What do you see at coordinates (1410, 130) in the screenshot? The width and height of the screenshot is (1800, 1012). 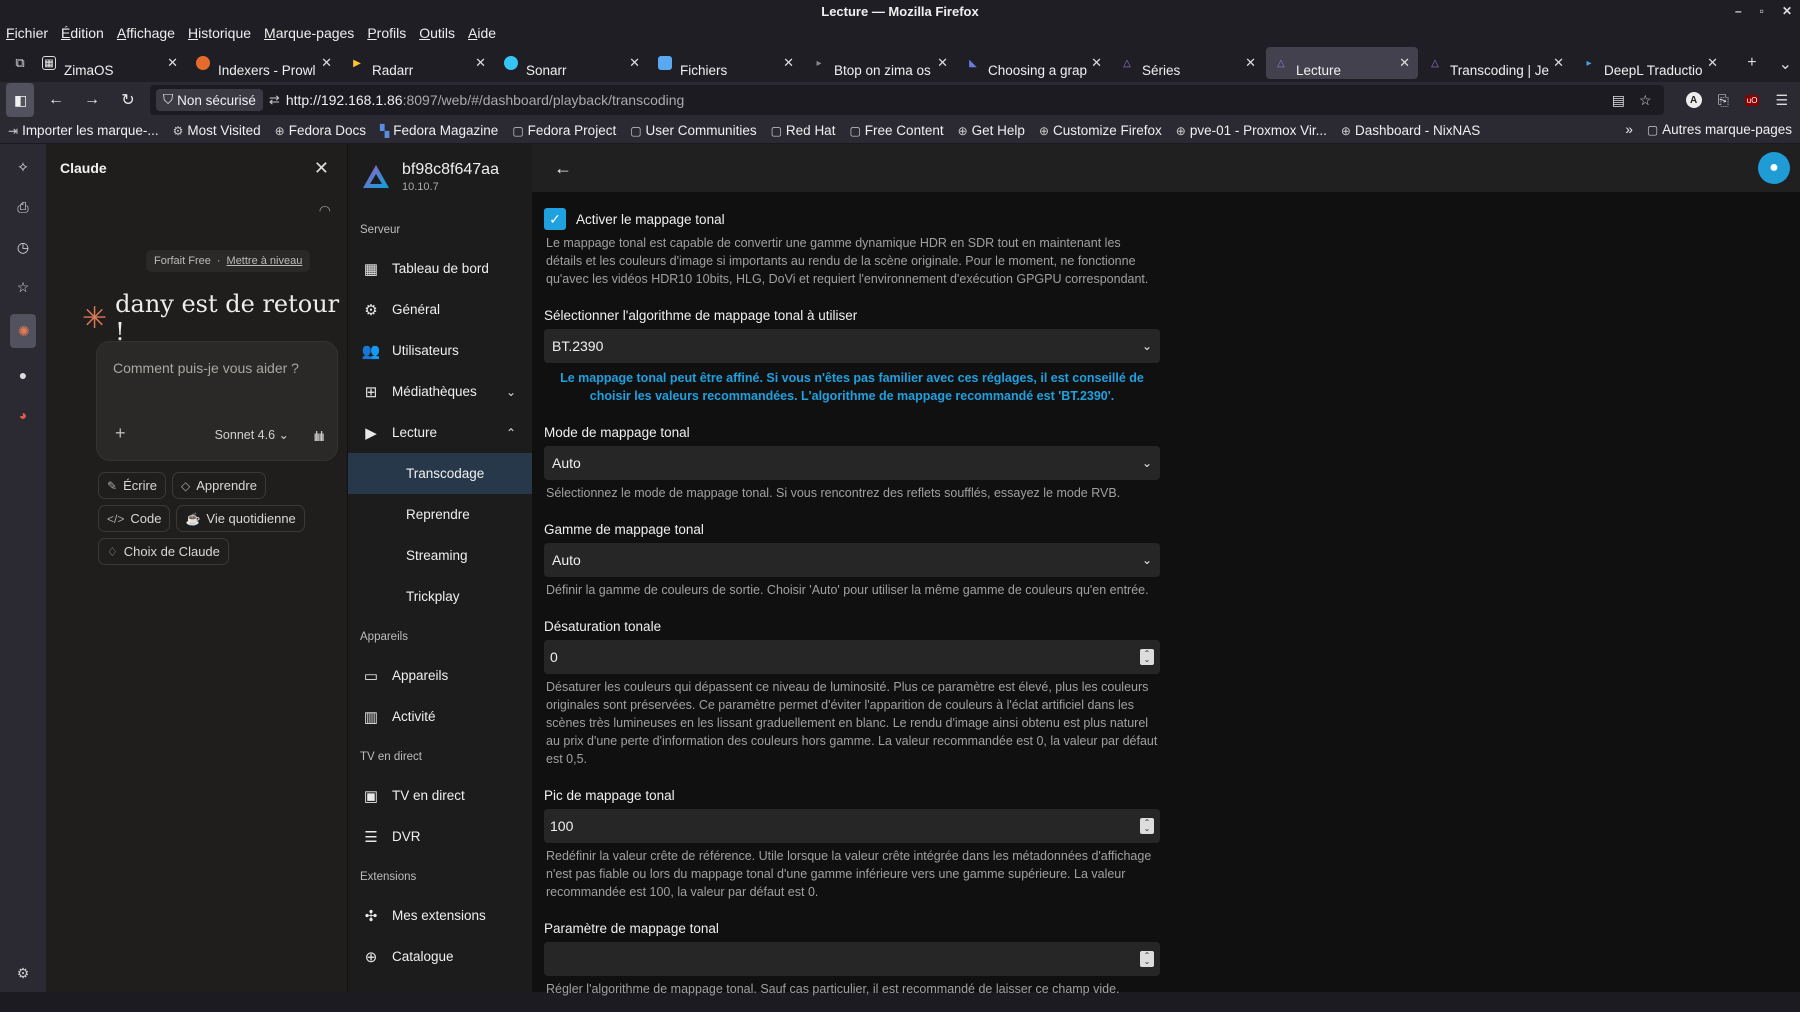 I see `bookmark-nixnas: ⊕ Dashboard - NixNAS` at bounding box center [1410, 130].